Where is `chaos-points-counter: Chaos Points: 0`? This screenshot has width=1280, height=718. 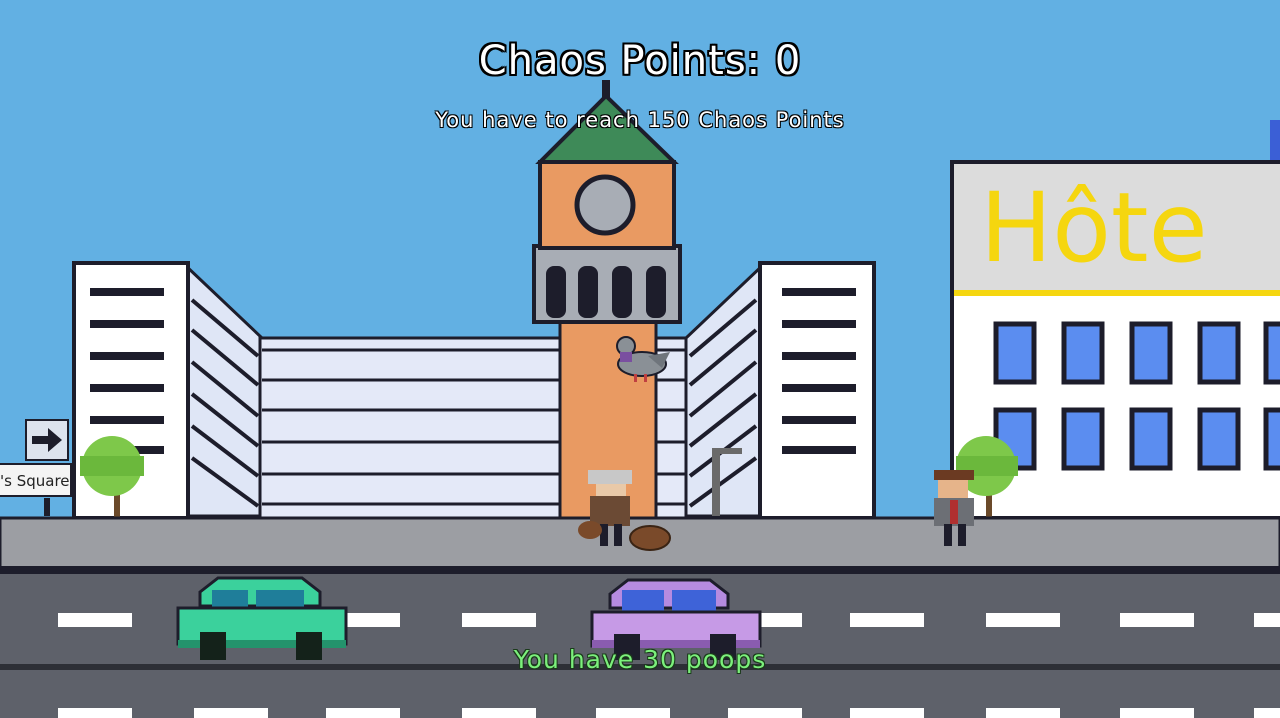 chaos-points-counter: Chaos Points: 0 is located at coordinates (640, 61).